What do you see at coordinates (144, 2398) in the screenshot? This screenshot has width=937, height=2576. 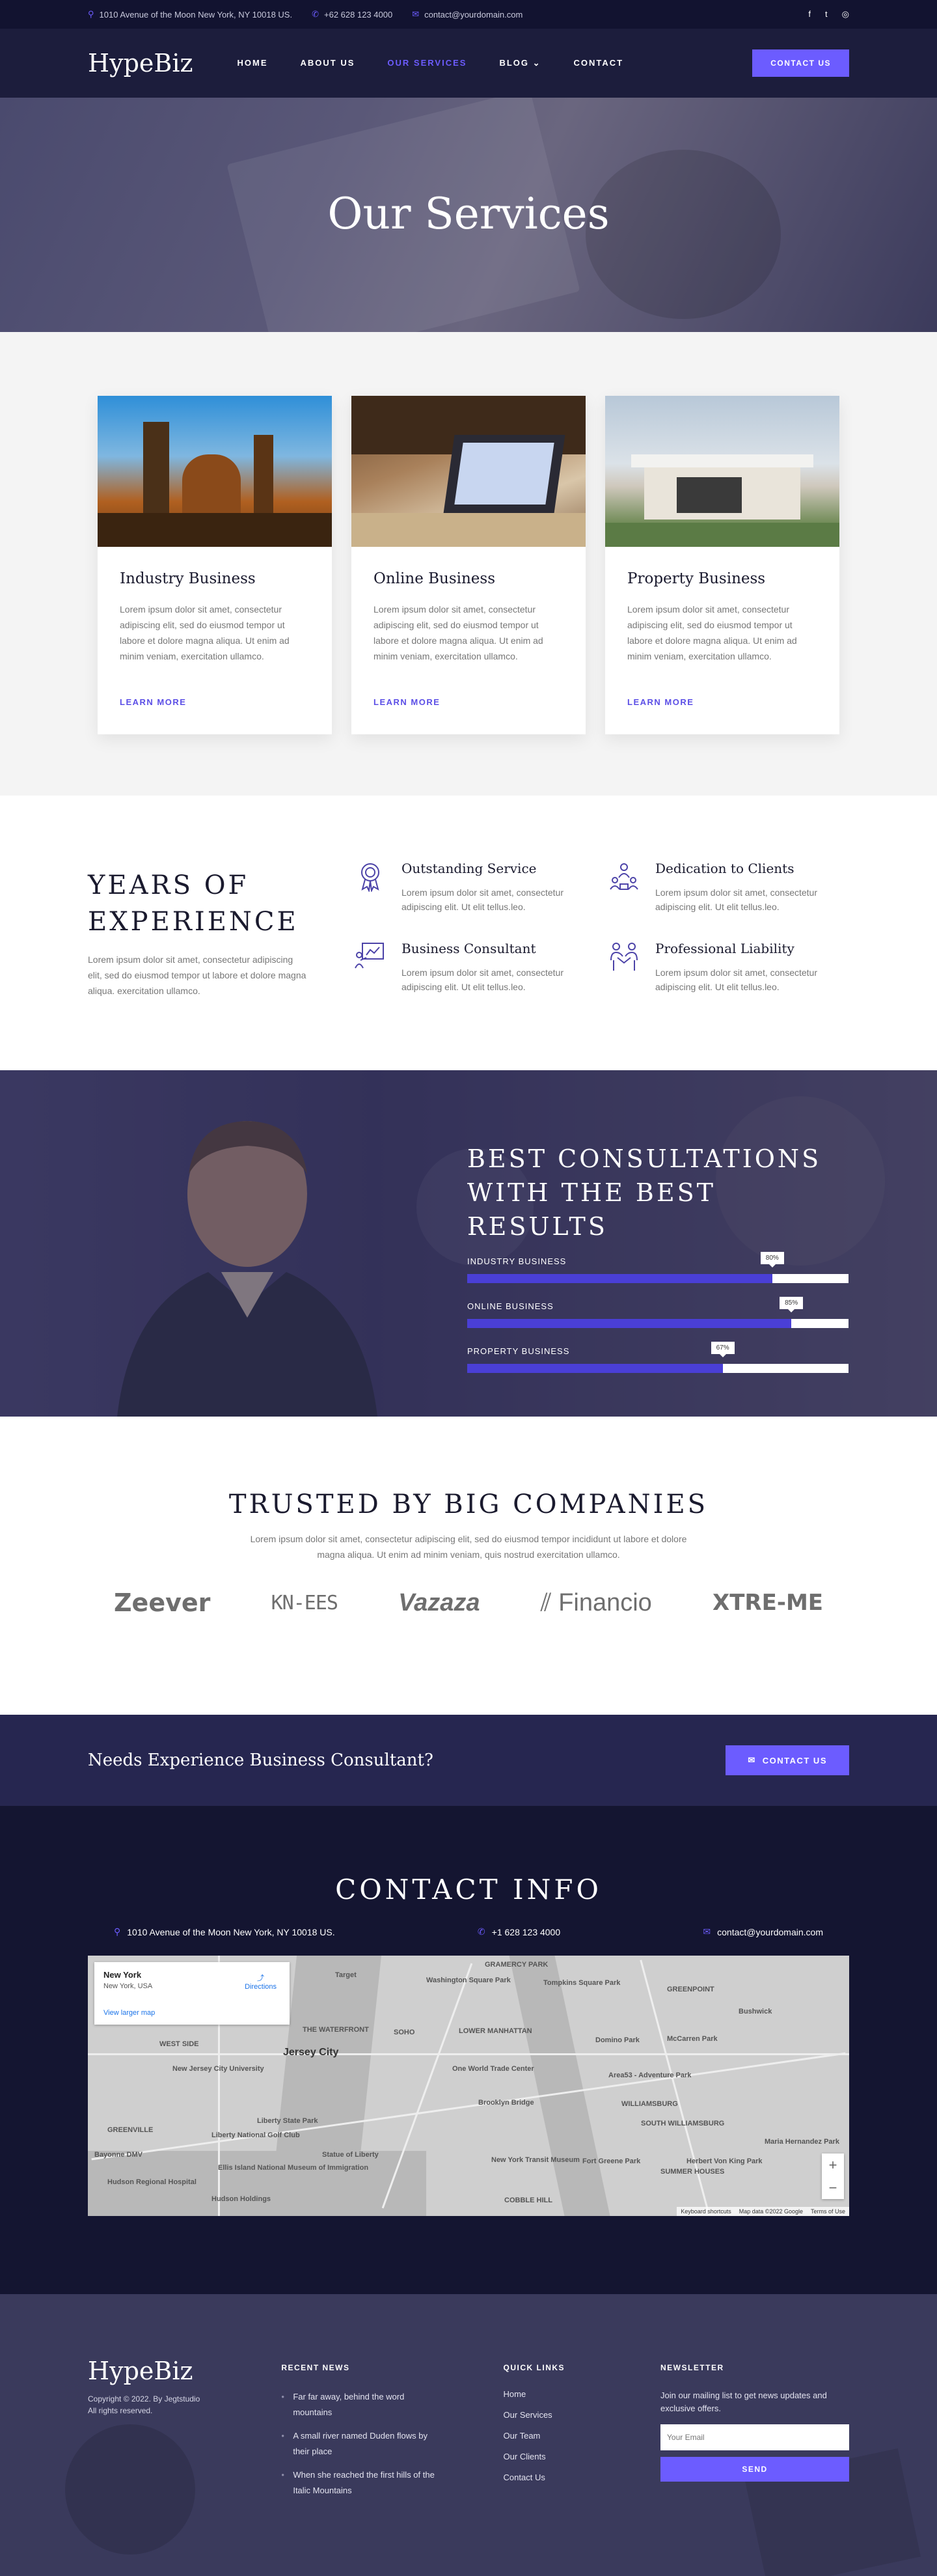 I see `footer-copyright-line1: Copyright © 2022. By Jegtstudio` at bounding box center [144, 2398].